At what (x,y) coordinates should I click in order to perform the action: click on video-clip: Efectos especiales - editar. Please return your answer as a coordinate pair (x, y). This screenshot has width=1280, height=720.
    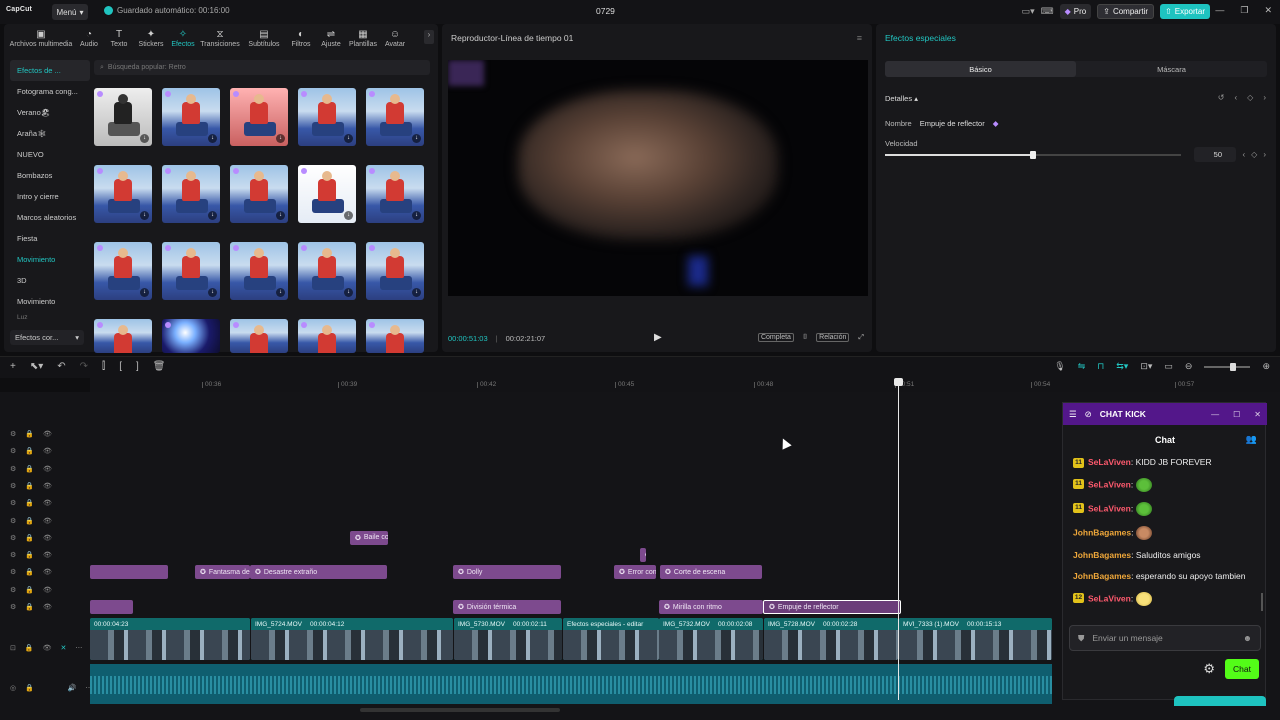
    Looking at the image, I should click on (611, 639).